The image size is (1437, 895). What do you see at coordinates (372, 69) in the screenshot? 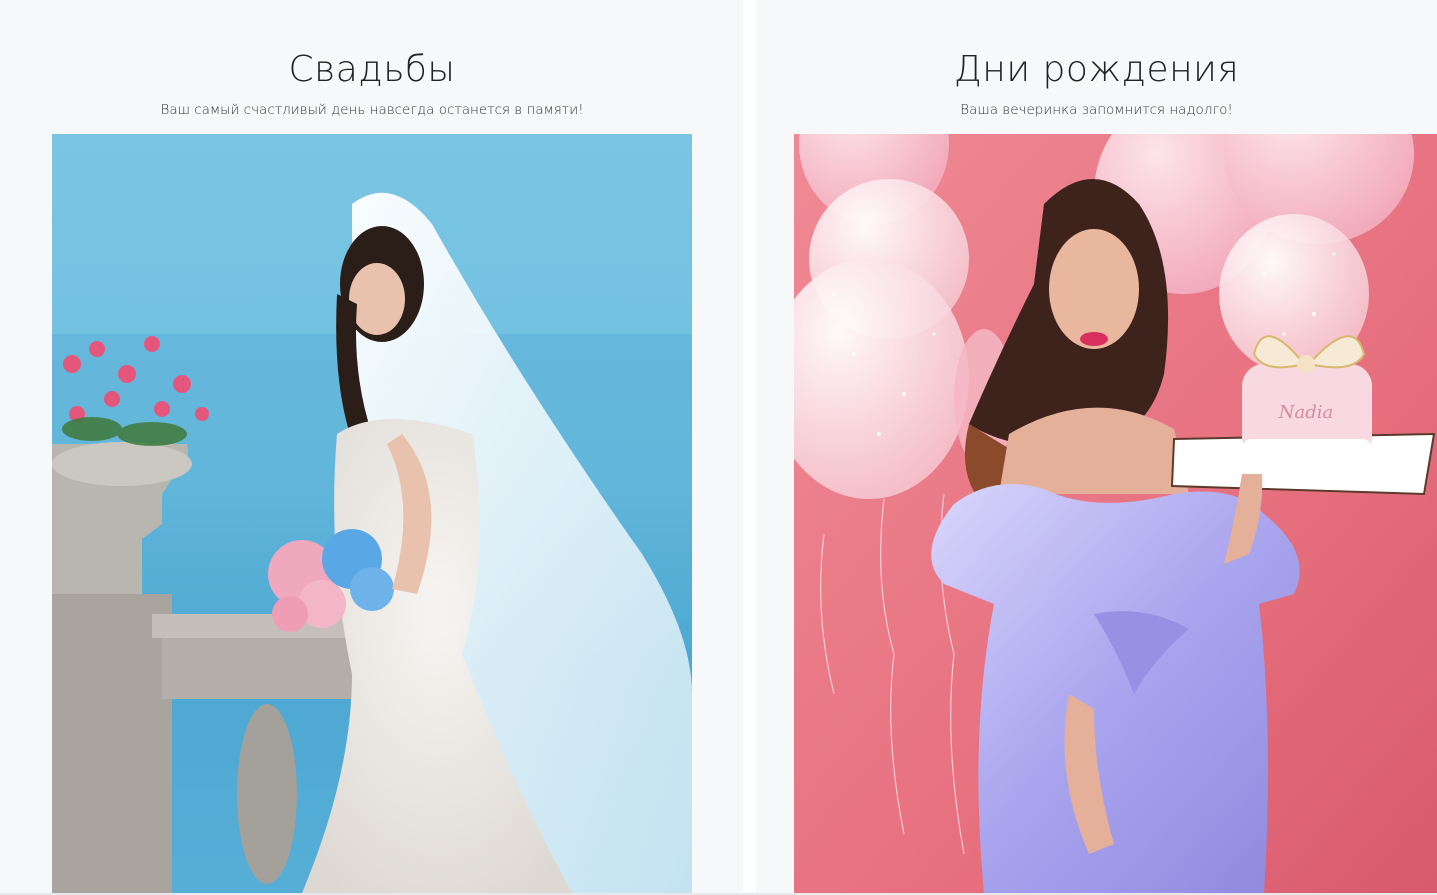
I see `card-title: Свадьбы` at bounding box center [372, 69].